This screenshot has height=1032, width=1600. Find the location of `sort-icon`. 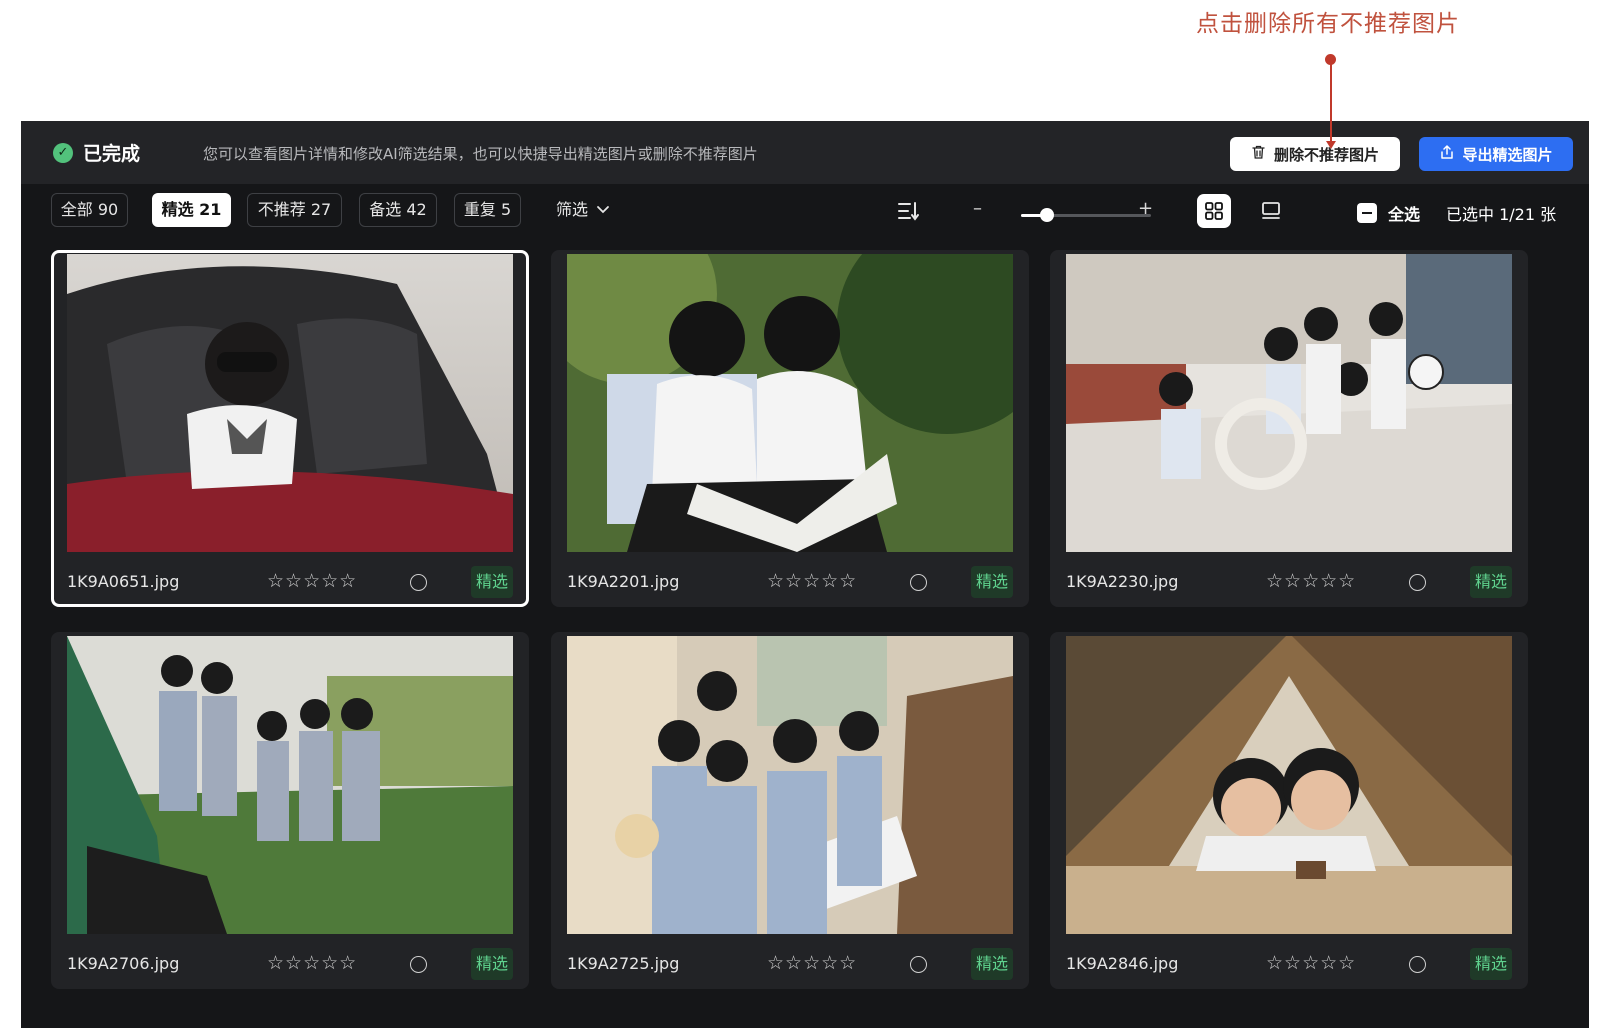

sort-icon is located at coordinates (909, 211).